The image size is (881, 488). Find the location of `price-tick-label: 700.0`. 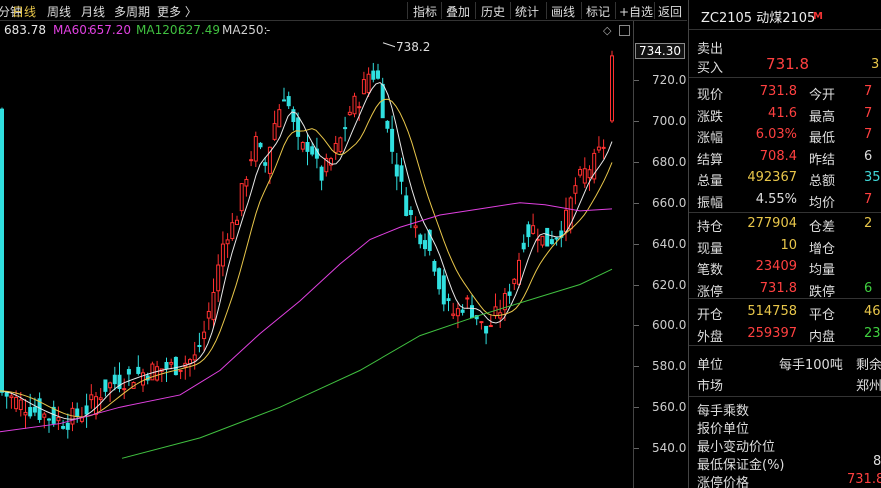

price-tick-label: 700.0 is located at coordinates (669, 120).